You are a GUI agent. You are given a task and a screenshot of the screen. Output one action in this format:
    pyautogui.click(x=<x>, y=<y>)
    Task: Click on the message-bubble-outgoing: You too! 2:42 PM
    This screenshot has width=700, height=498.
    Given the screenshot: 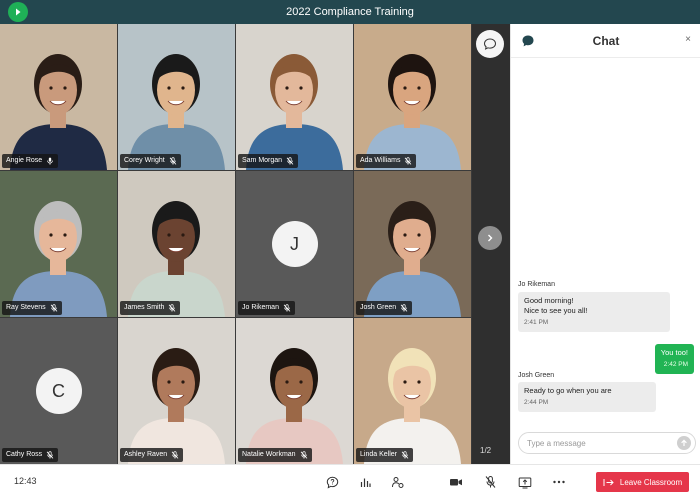 What is the action you would take?
    pyautogui.click(x=674, y=359)
    